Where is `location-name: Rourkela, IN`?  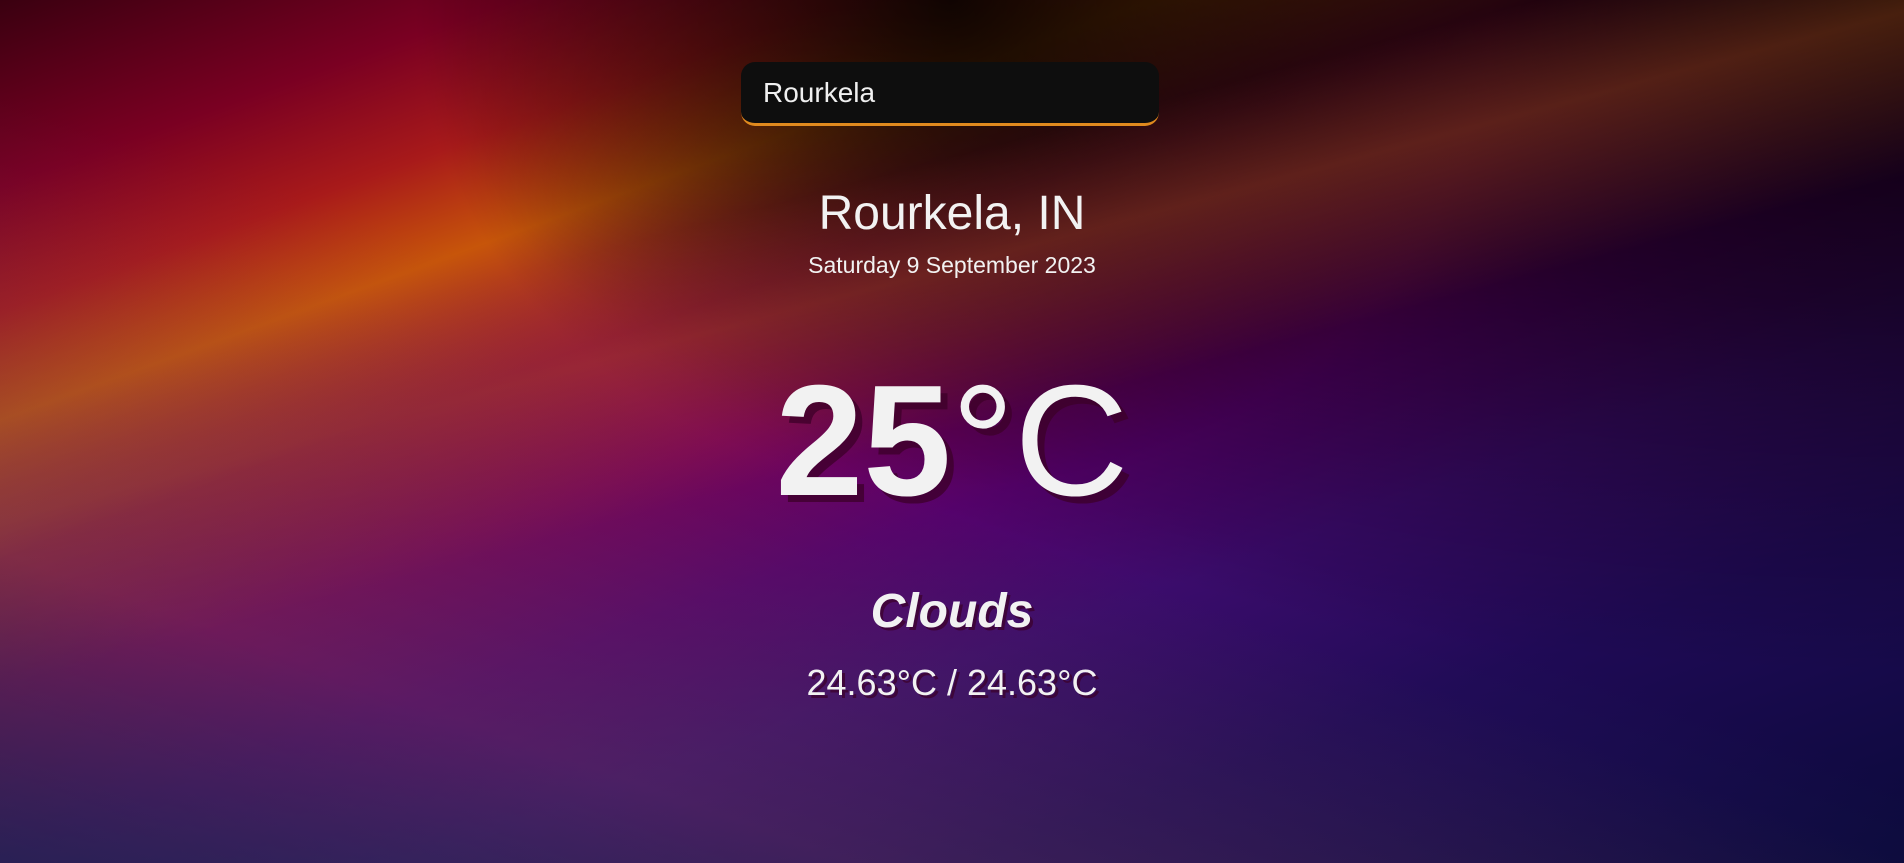 location-name: Rourkela, IN is located at coordinates (952, 213).